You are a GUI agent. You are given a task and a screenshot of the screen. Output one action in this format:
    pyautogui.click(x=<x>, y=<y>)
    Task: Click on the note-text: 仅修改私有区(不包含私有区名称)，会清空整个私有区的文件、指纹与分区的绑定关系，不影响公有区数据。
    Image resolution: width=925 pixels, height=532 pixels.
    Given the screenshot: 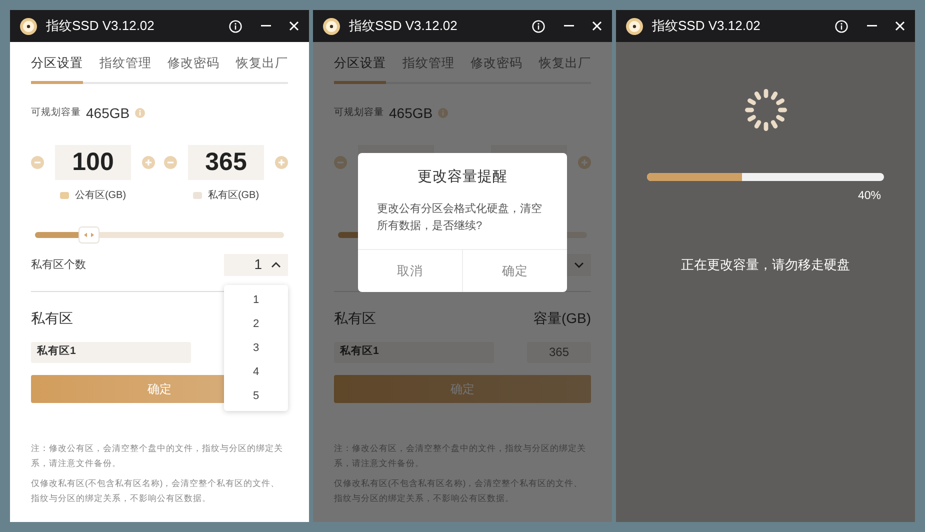 What is the action you would take?
    pyautogui.click(x=156, y=490)
    